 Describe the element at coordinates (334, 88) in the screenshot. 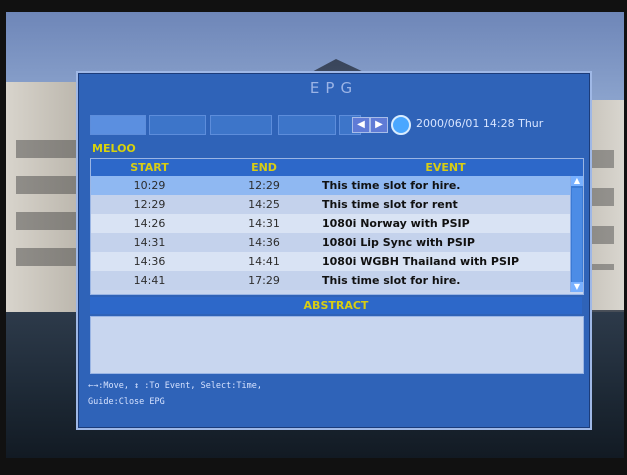

I see `epg-title: EPG` at that location.